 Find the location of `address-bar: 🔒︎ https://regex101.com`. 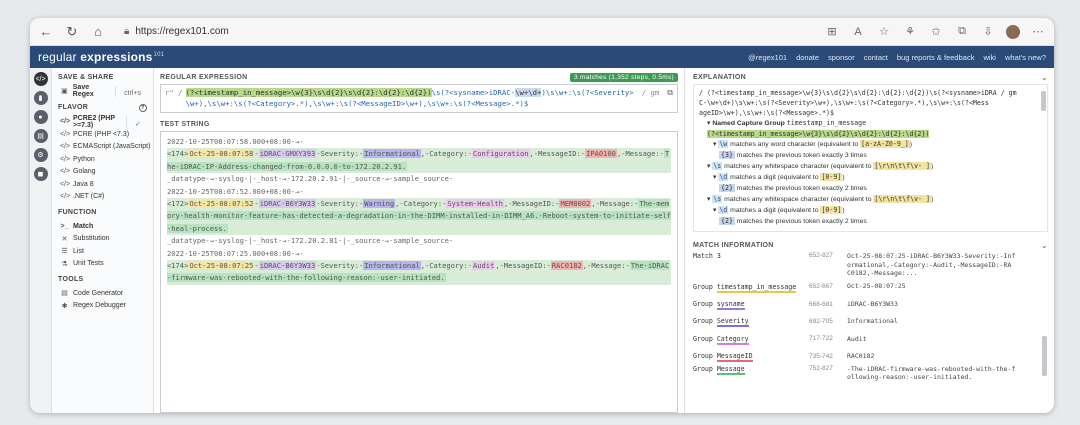

address-bar: 🔒︎ https://regex101.com is located at coordinates (176, 31).